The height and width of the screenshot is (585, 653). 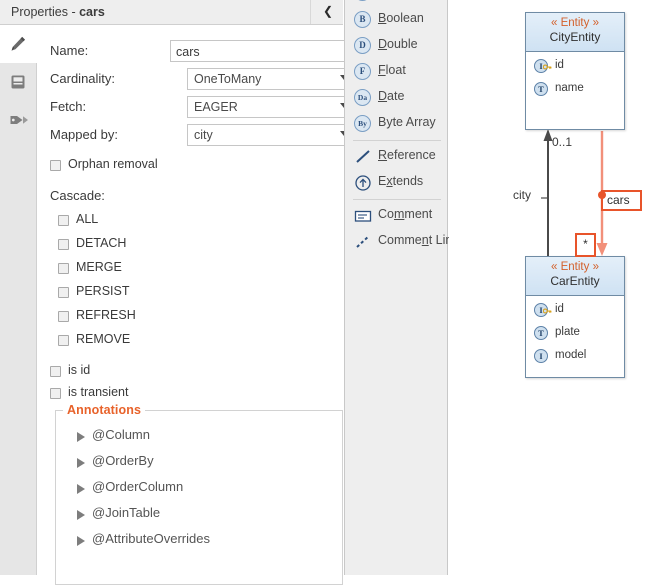 I want to click on annotation-label: @OrderColumn, so click(x=138, y=486).